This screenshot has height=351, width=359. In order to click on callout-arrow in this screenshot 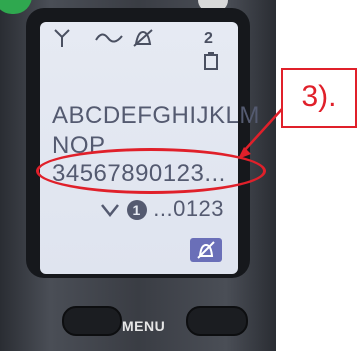, I will do `click(265, 128)`.